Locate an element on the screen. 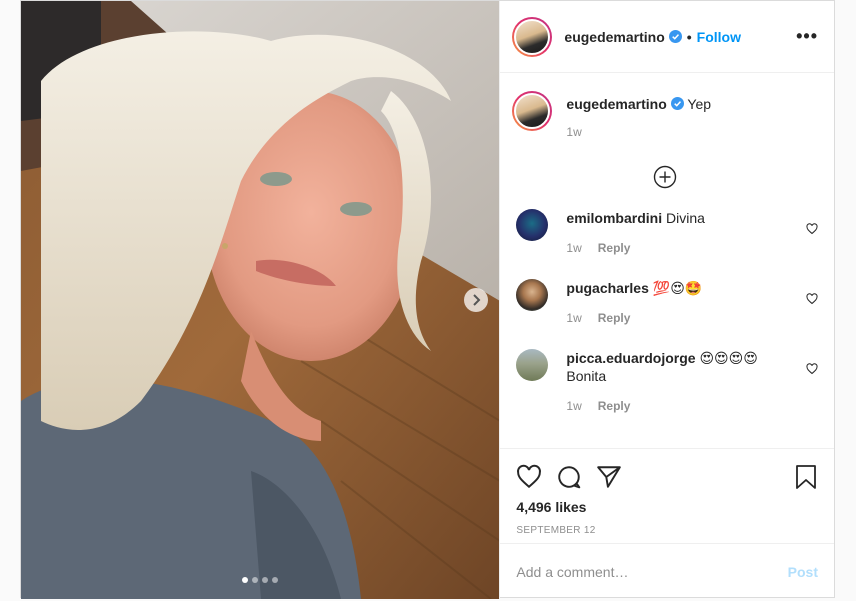 The height and width of the screenshot is (601, 856). post-header: eugedemartino • Follow ••• is located at coordinates (667, 37).